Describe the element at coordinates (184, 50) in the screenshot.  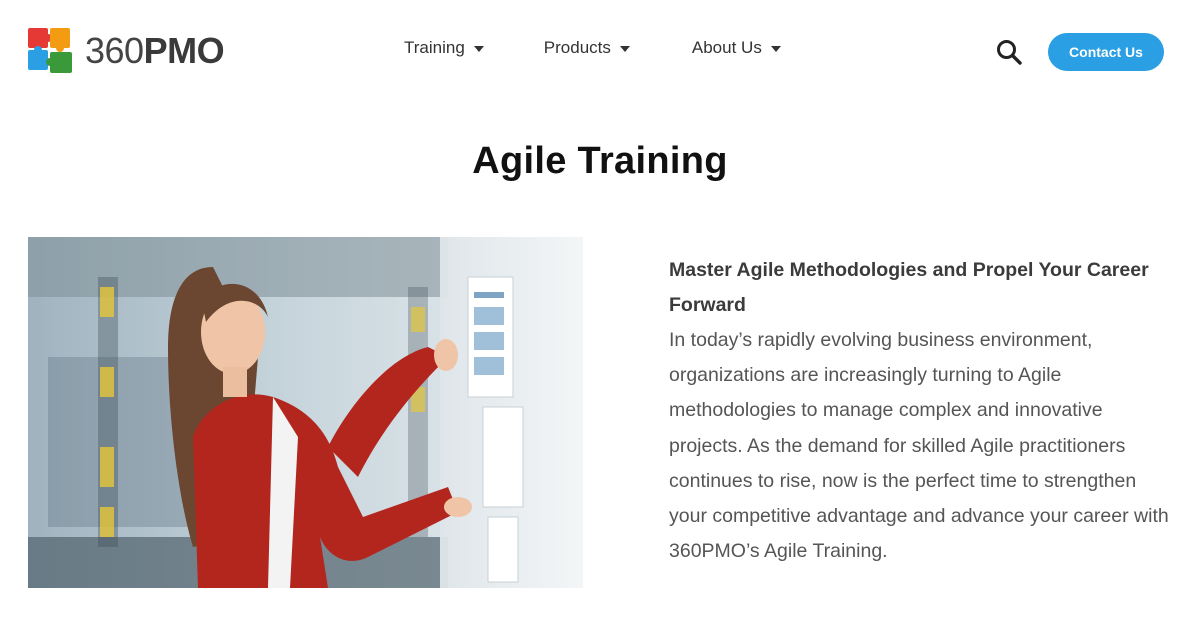
I see `logo-text-bold: PMO` at that location.